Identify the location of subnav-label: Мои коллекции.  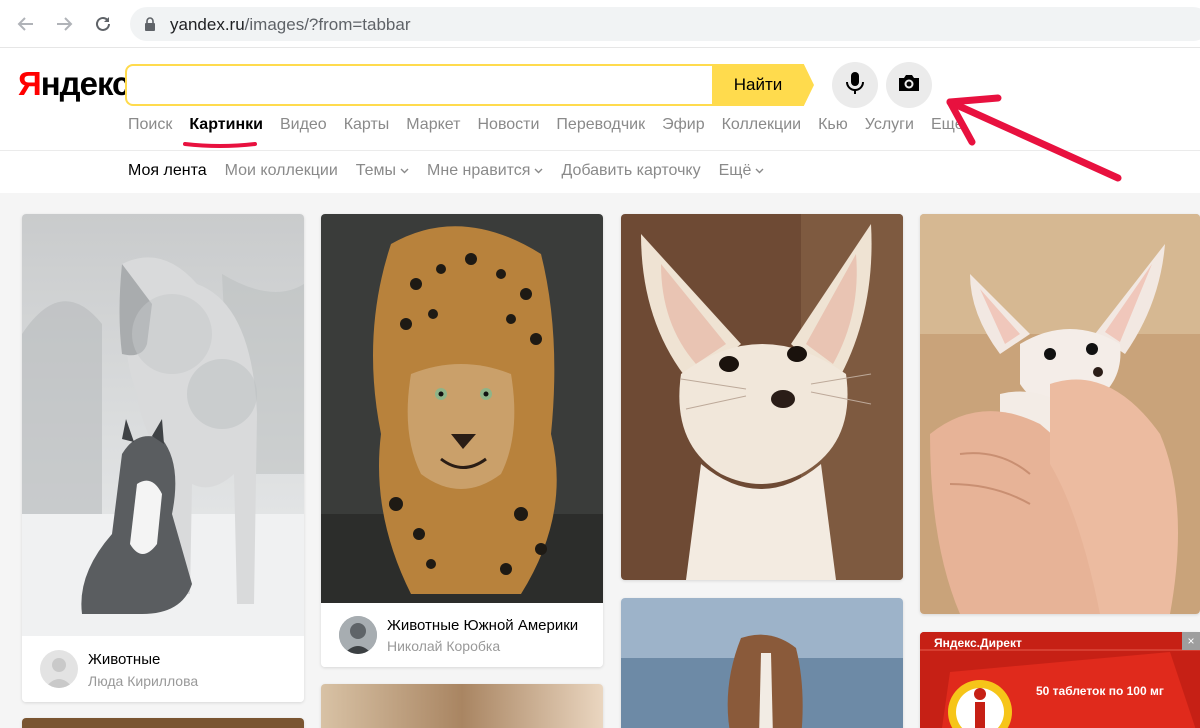
(281, 170).